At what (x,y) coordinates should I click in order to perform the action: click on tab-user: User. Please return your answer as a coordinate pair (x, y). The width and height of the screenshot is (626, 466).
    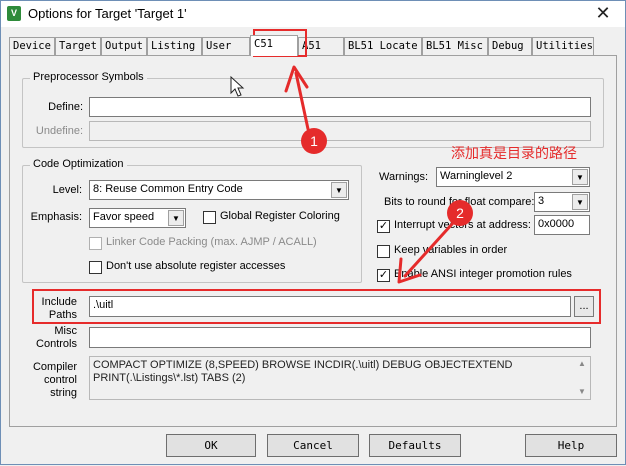
    Looking at the image, I should click on (226, 46).